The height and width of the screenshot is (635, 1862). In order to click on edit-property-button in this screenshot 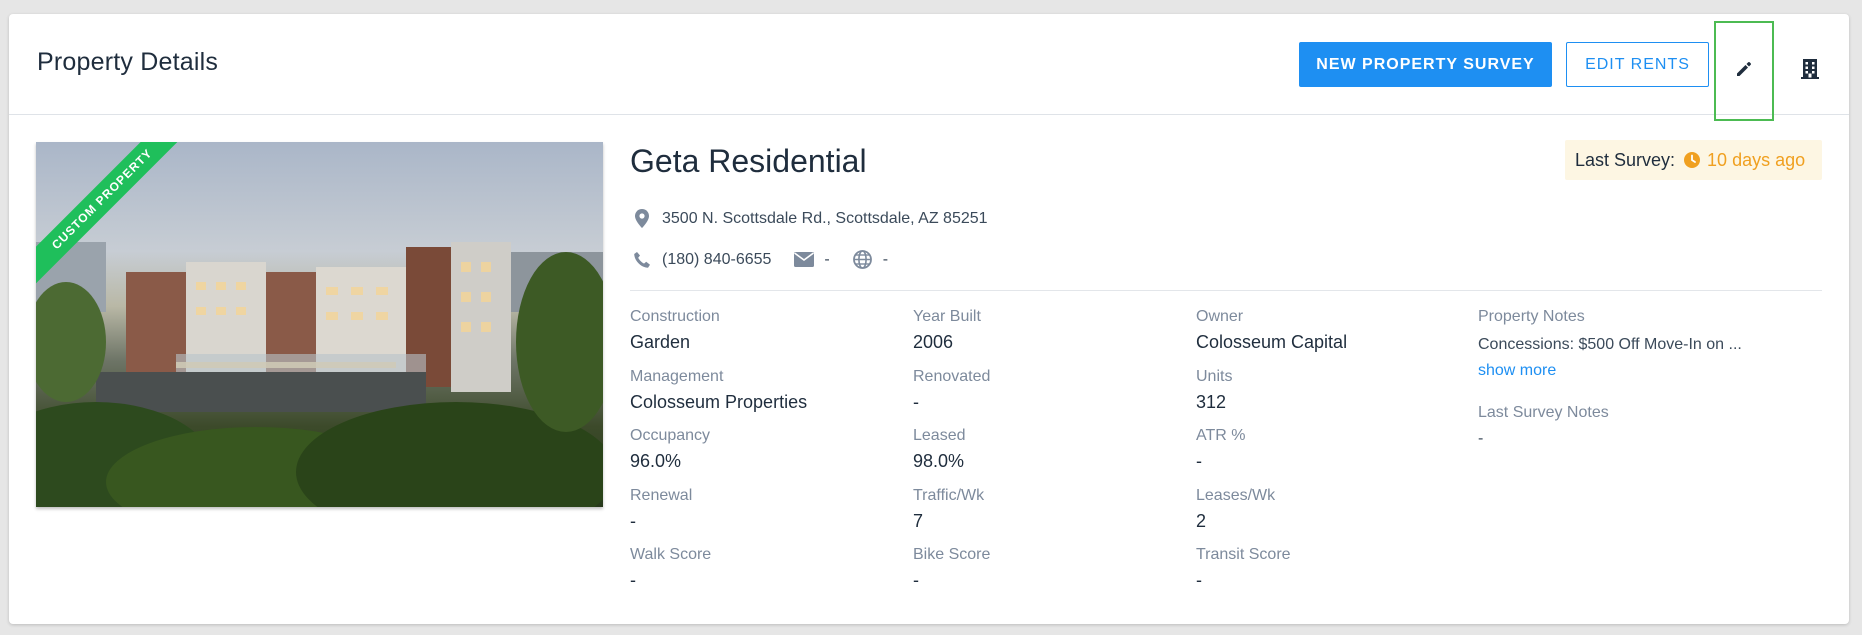, I will do `click(1744, 71)`.